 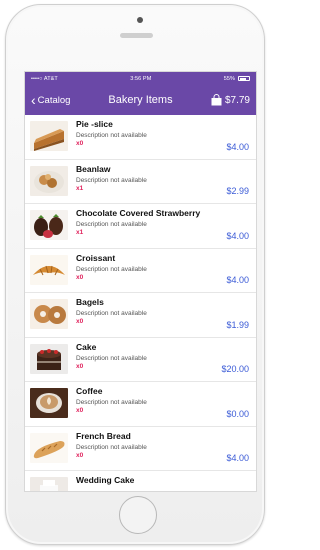 What do you see at coordinates (49, 269) in the screenshot?
I see `croissant-image` at bounding box center [49, 269].